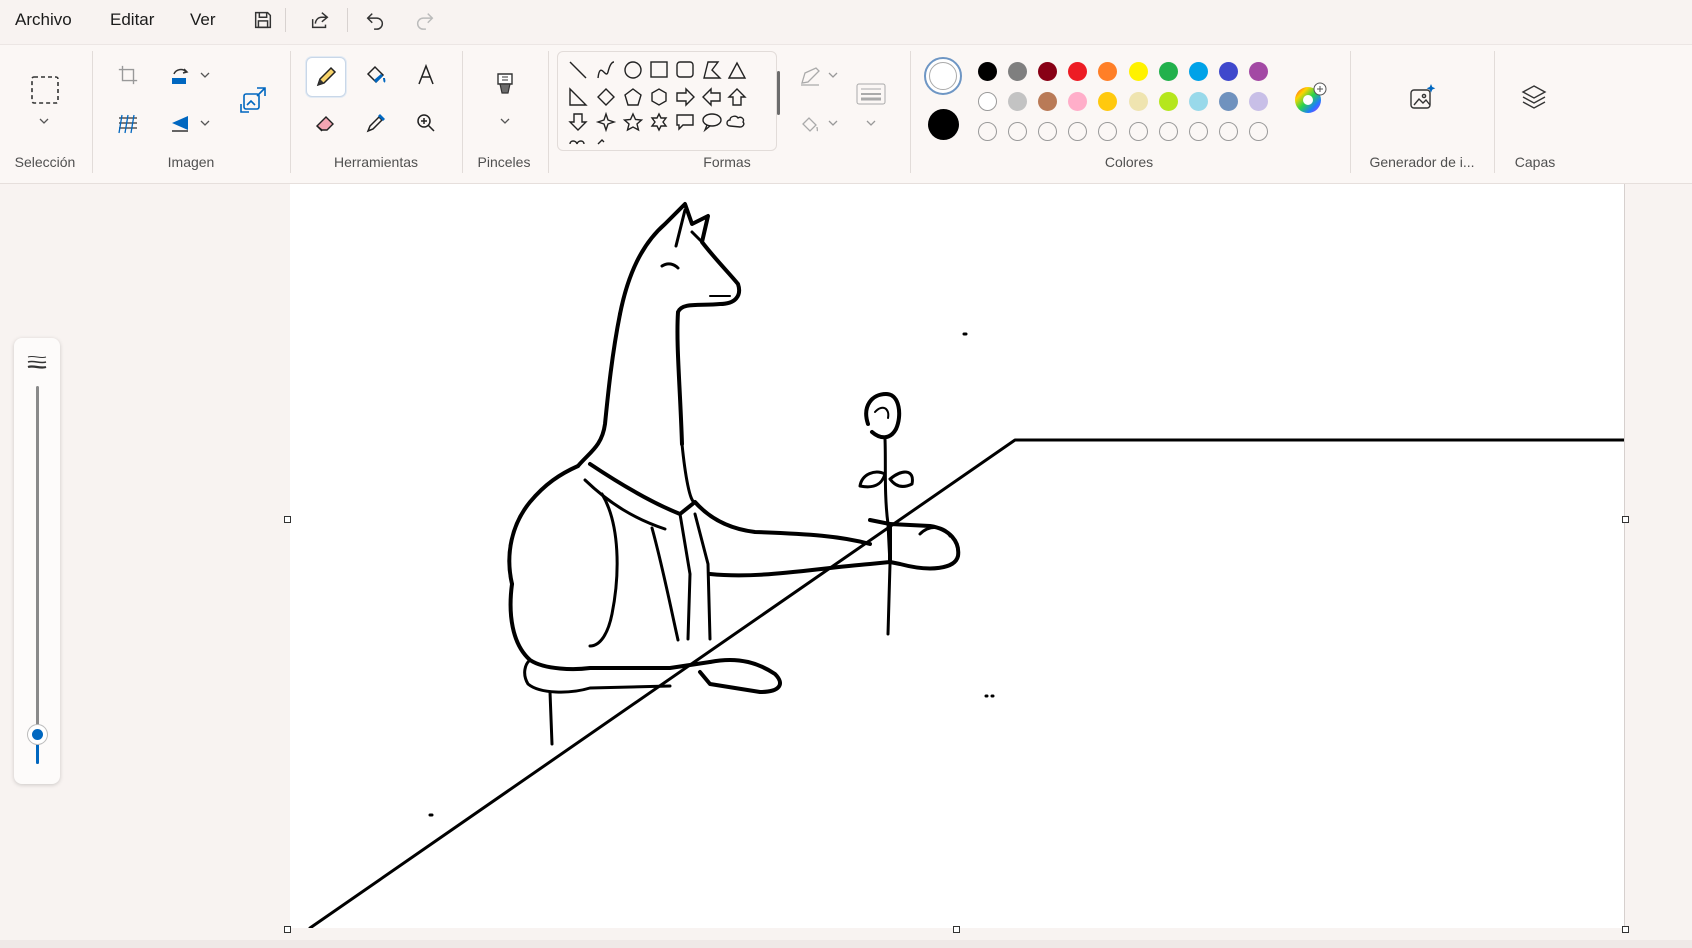  What do you see at coordinates (326, 123) in the screenshot?
I see `eraser-icon` at bounding box center [326, 123].